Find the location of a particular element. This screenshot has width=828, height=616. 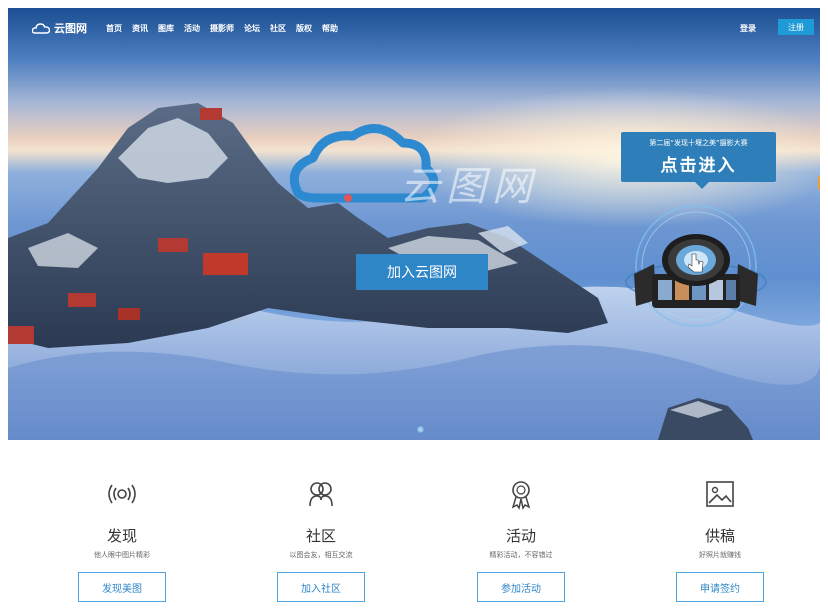

film-reel-entry is located at coordinates (696, 269).